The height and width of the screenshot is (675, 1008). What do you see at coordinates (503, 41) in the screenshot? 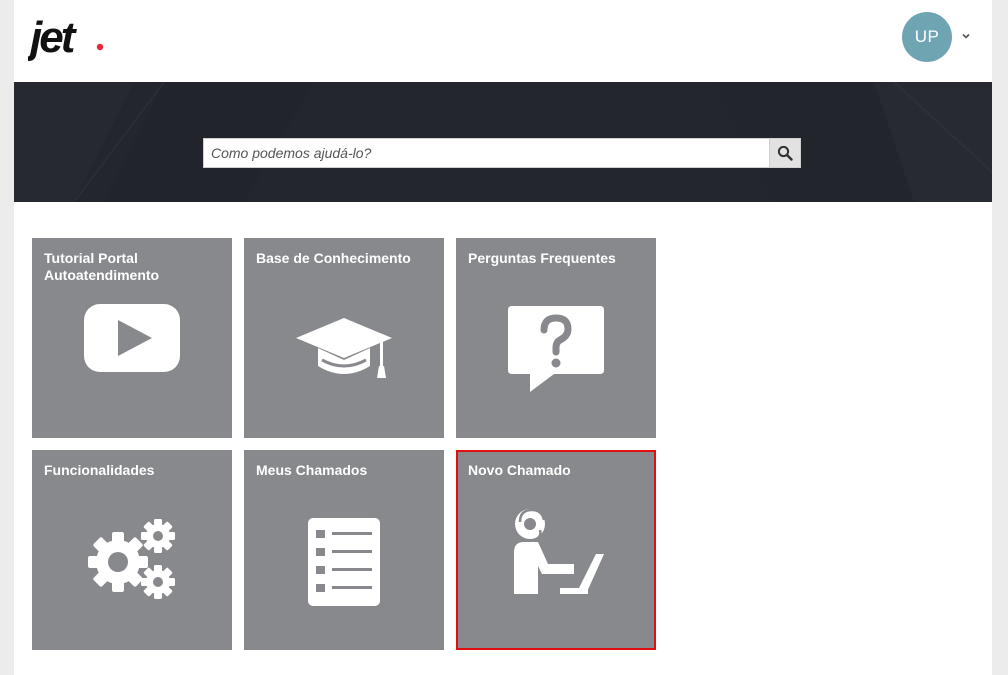
I see `header: jet UP` at bounding box center [503, 41].